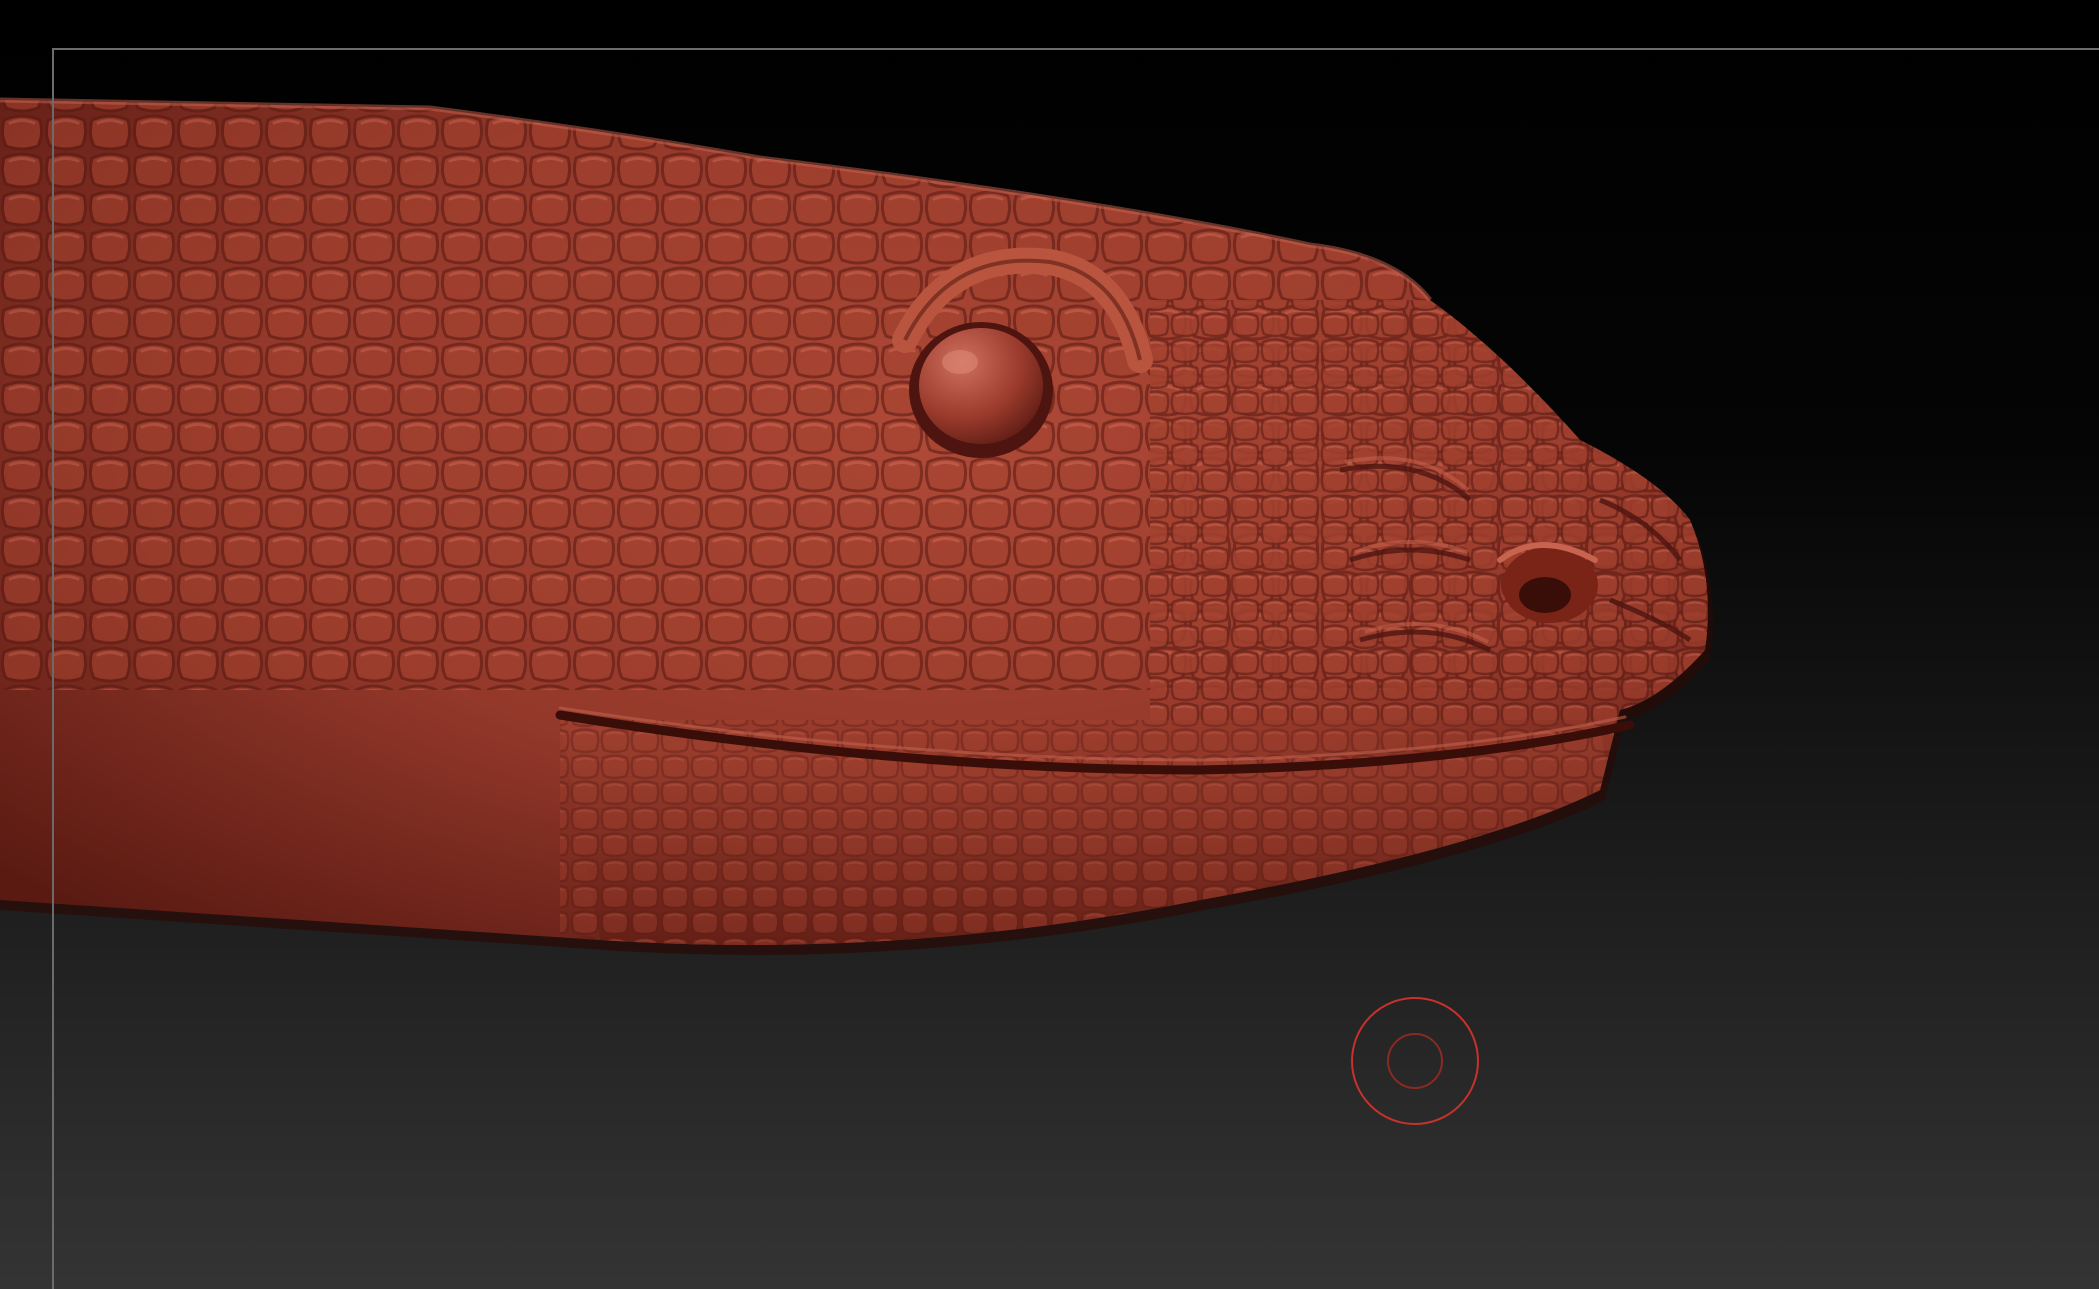 This screenshot has height=1289, width=2099. Describe the element at coordinates (981, 390) in the screenshot. I see `eye` at that location.